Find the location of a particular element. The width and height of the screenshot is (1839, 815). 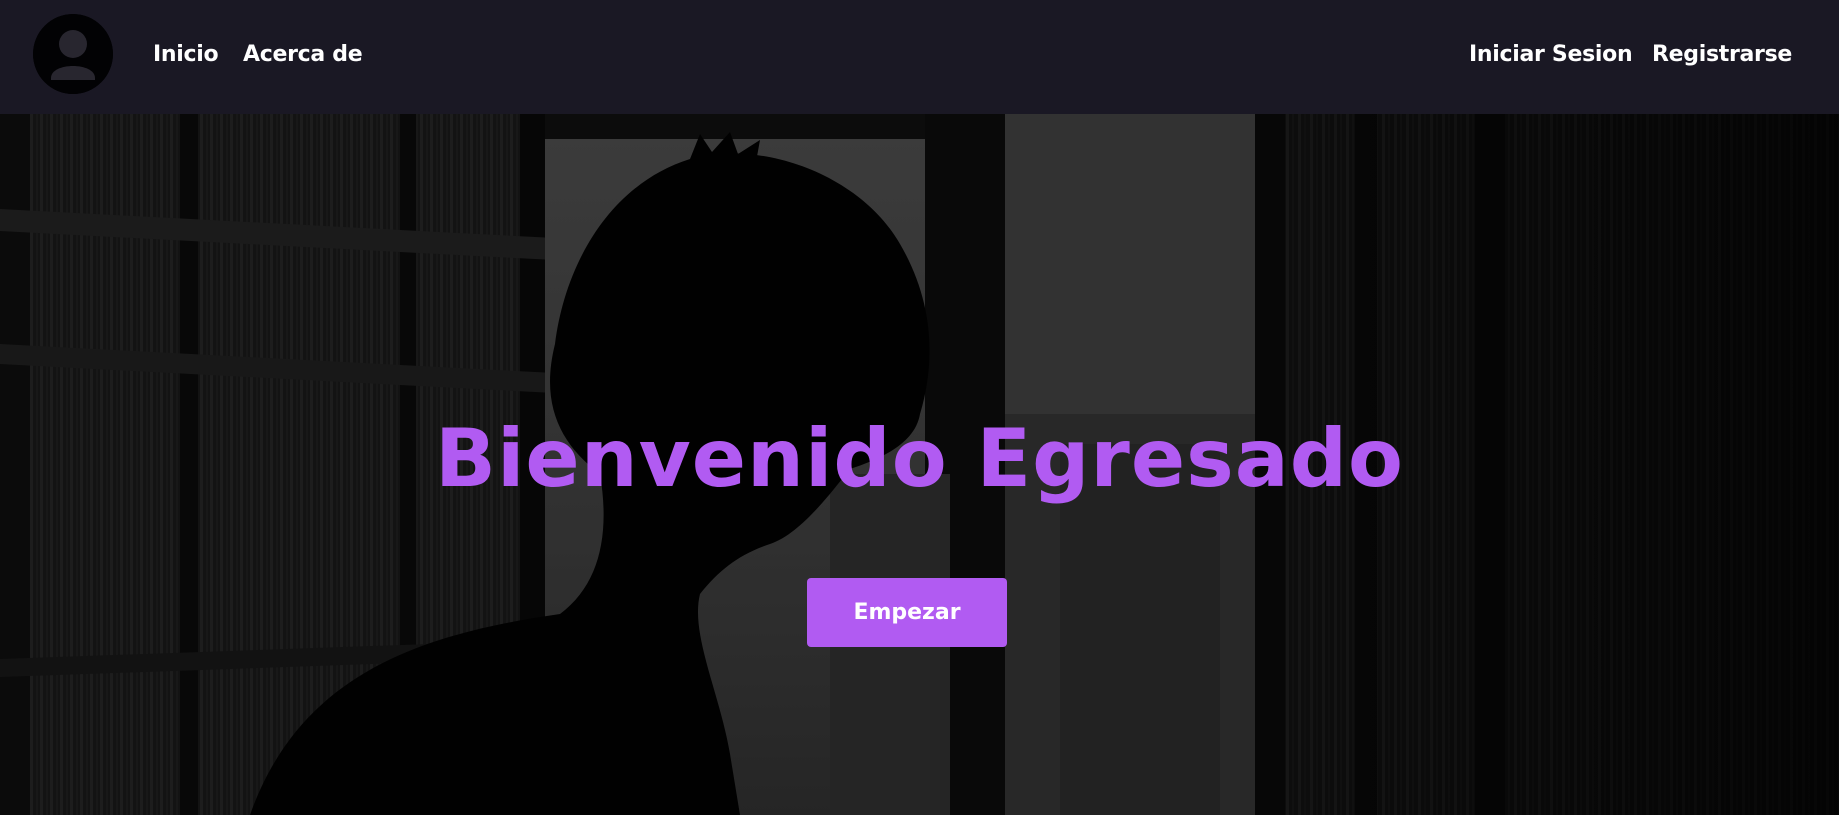

nav-link-acerca: Acerca de is located at coordinates (303, 57).